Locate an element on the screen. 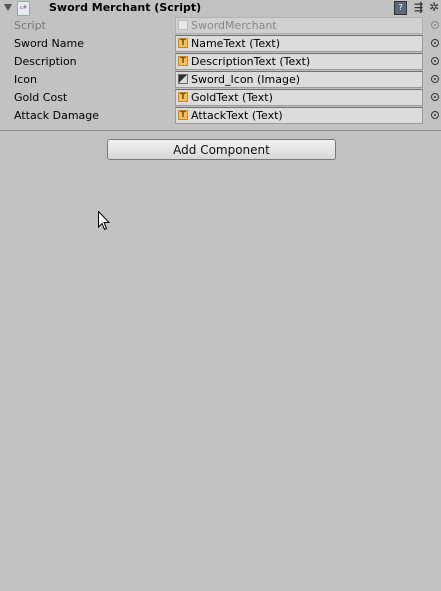 Image resolution: width=441 pixels, height=591 pixels. field-label: Script is located at coordinates (30, 25).